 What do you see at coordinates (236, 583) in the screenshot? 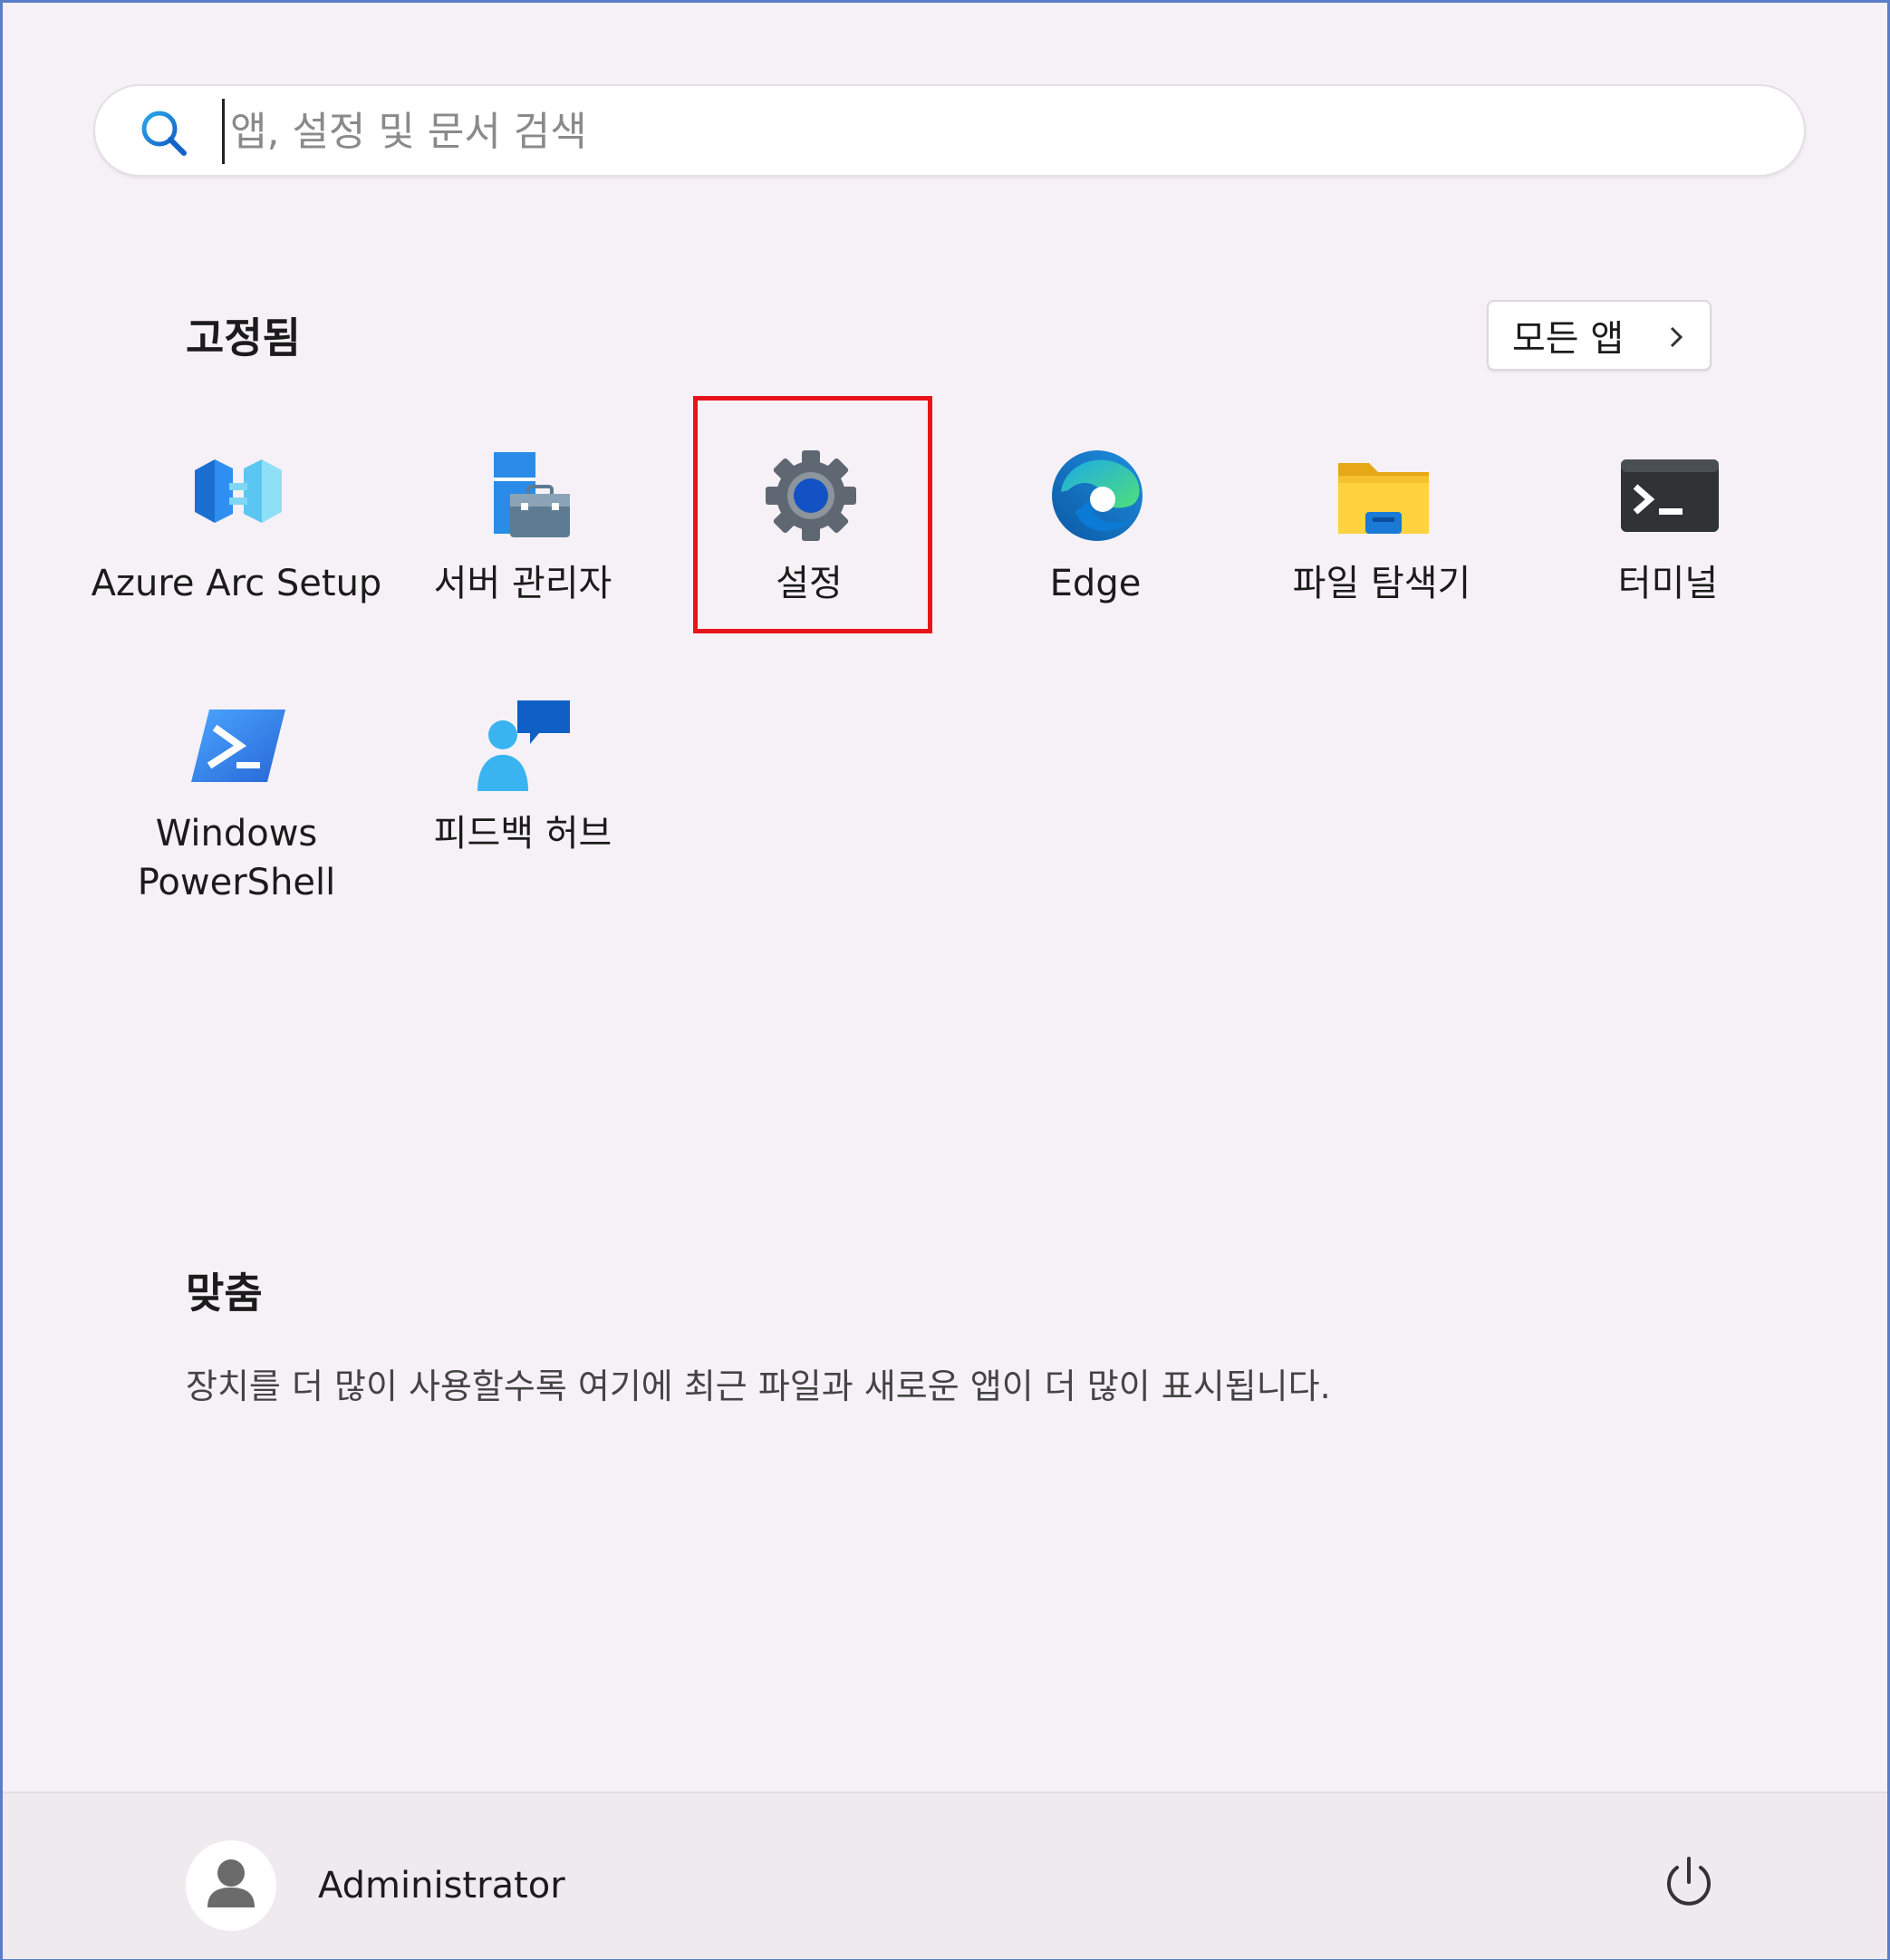
I see `app-label: Azure Arc Setup` at bounding box center [236, 583].